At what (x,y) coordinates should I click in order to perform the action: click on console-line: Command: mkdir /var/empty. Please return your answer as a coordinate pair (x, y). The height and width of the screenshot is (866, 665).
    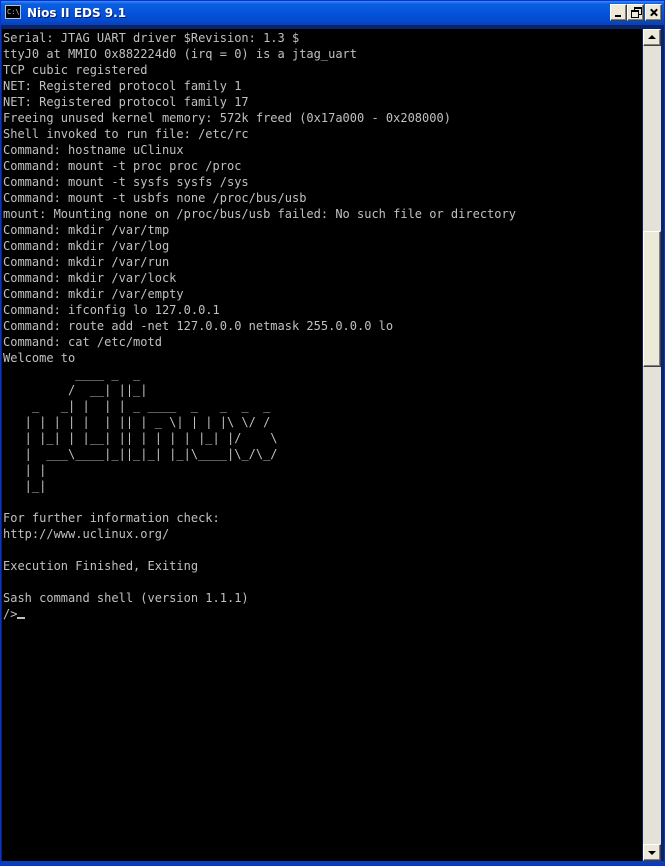
    Looking at the image, I should click on (93, 294).